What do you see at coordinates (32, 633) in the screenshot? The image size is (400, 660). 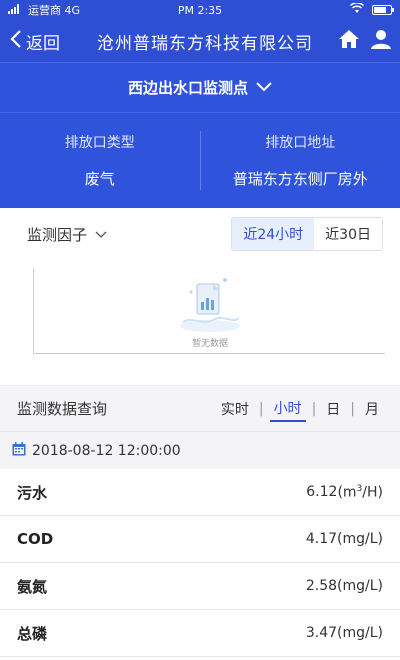 I see `factor-name: 总磷` at bounding box center [32, 633].